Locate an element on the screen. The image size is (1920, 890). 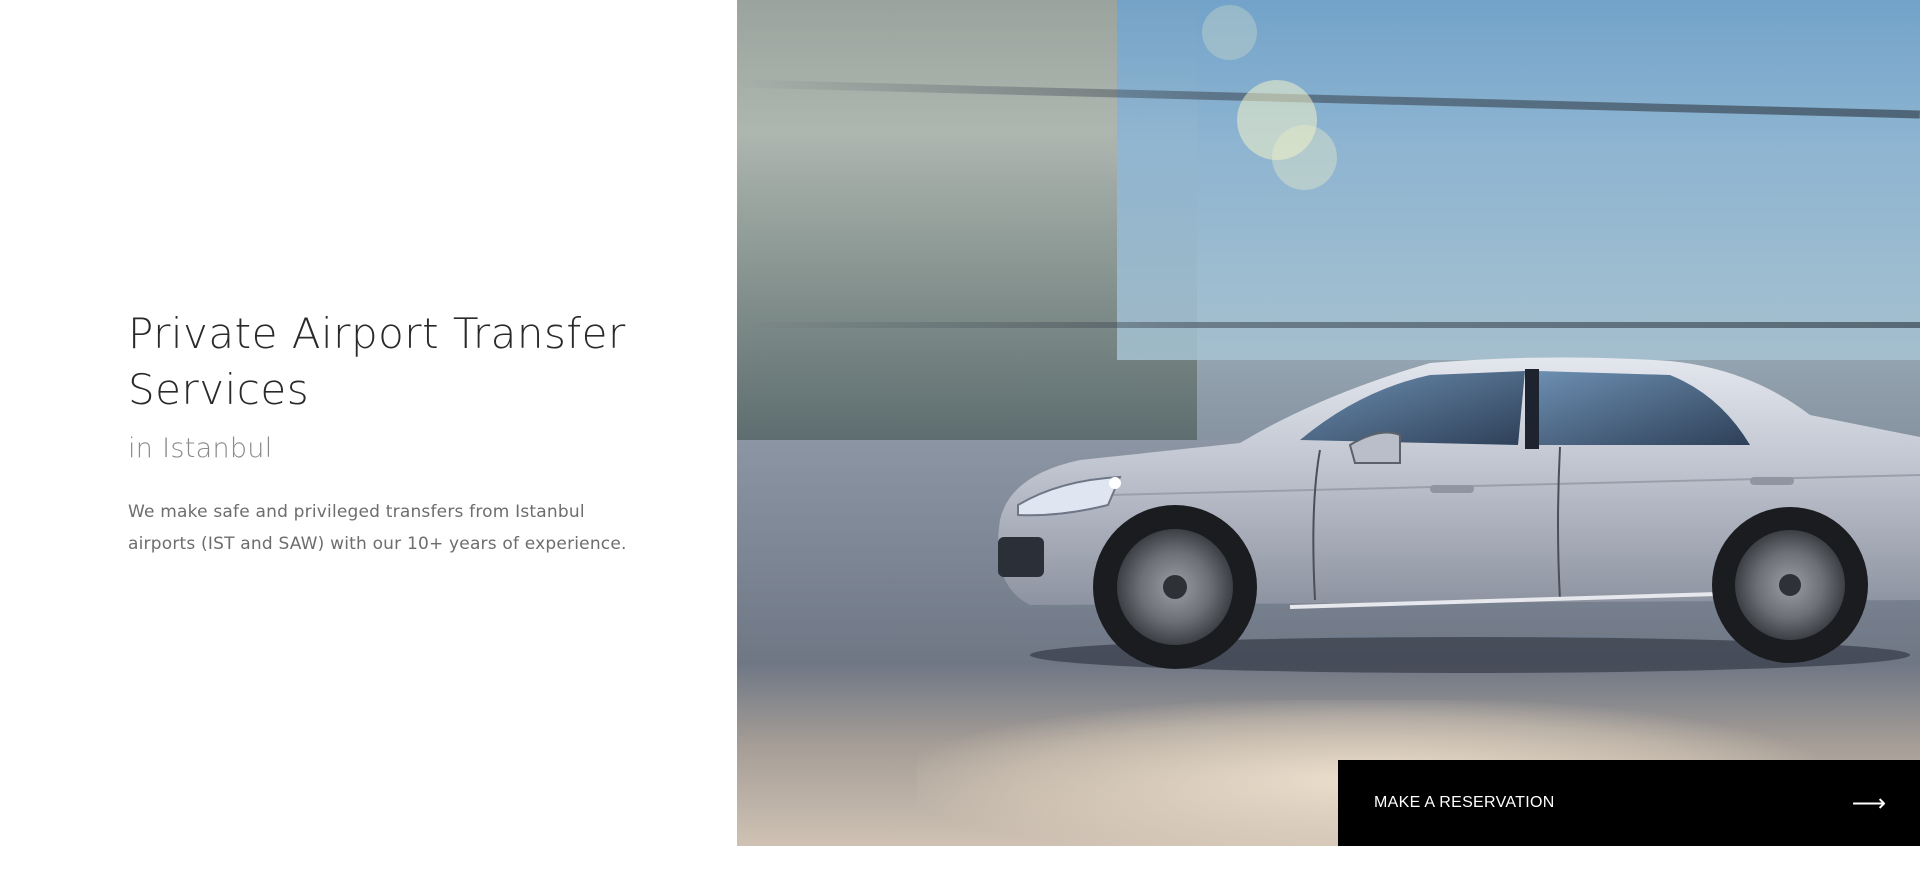
make-reservation-label: MAKE A RESERVATION is located at coordinates (1464, 802).